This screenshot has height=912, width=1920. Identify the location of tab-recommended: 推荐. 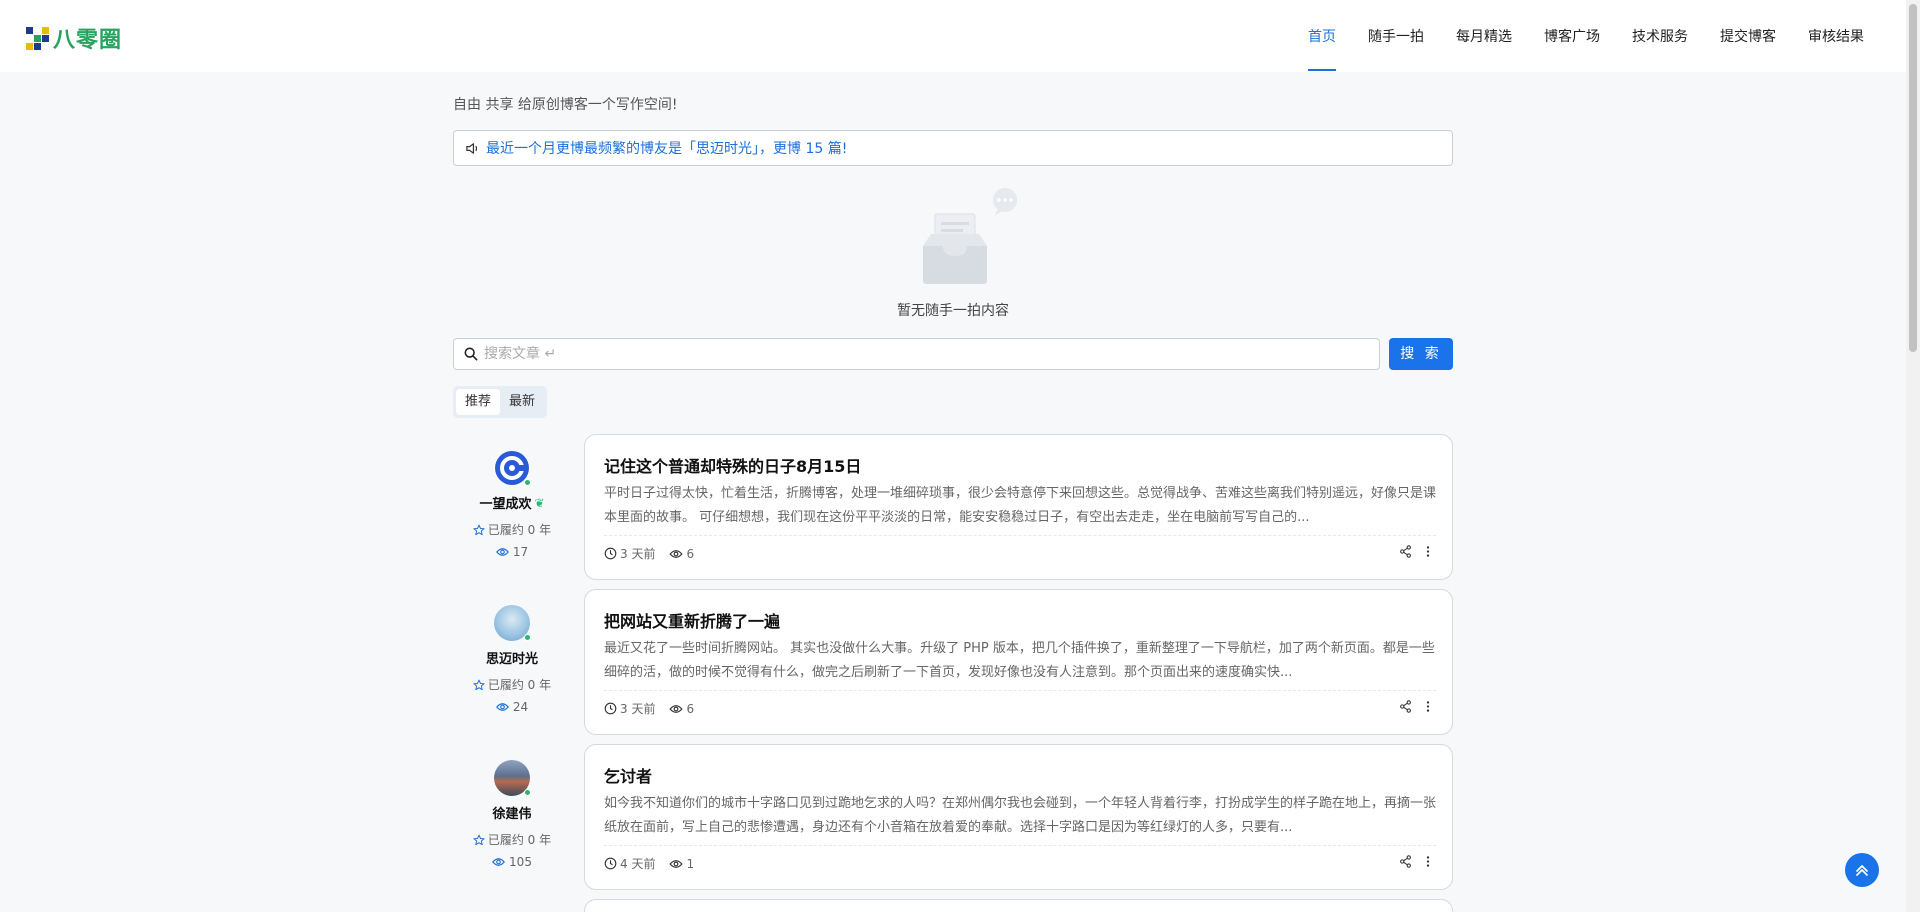
(478, 402).